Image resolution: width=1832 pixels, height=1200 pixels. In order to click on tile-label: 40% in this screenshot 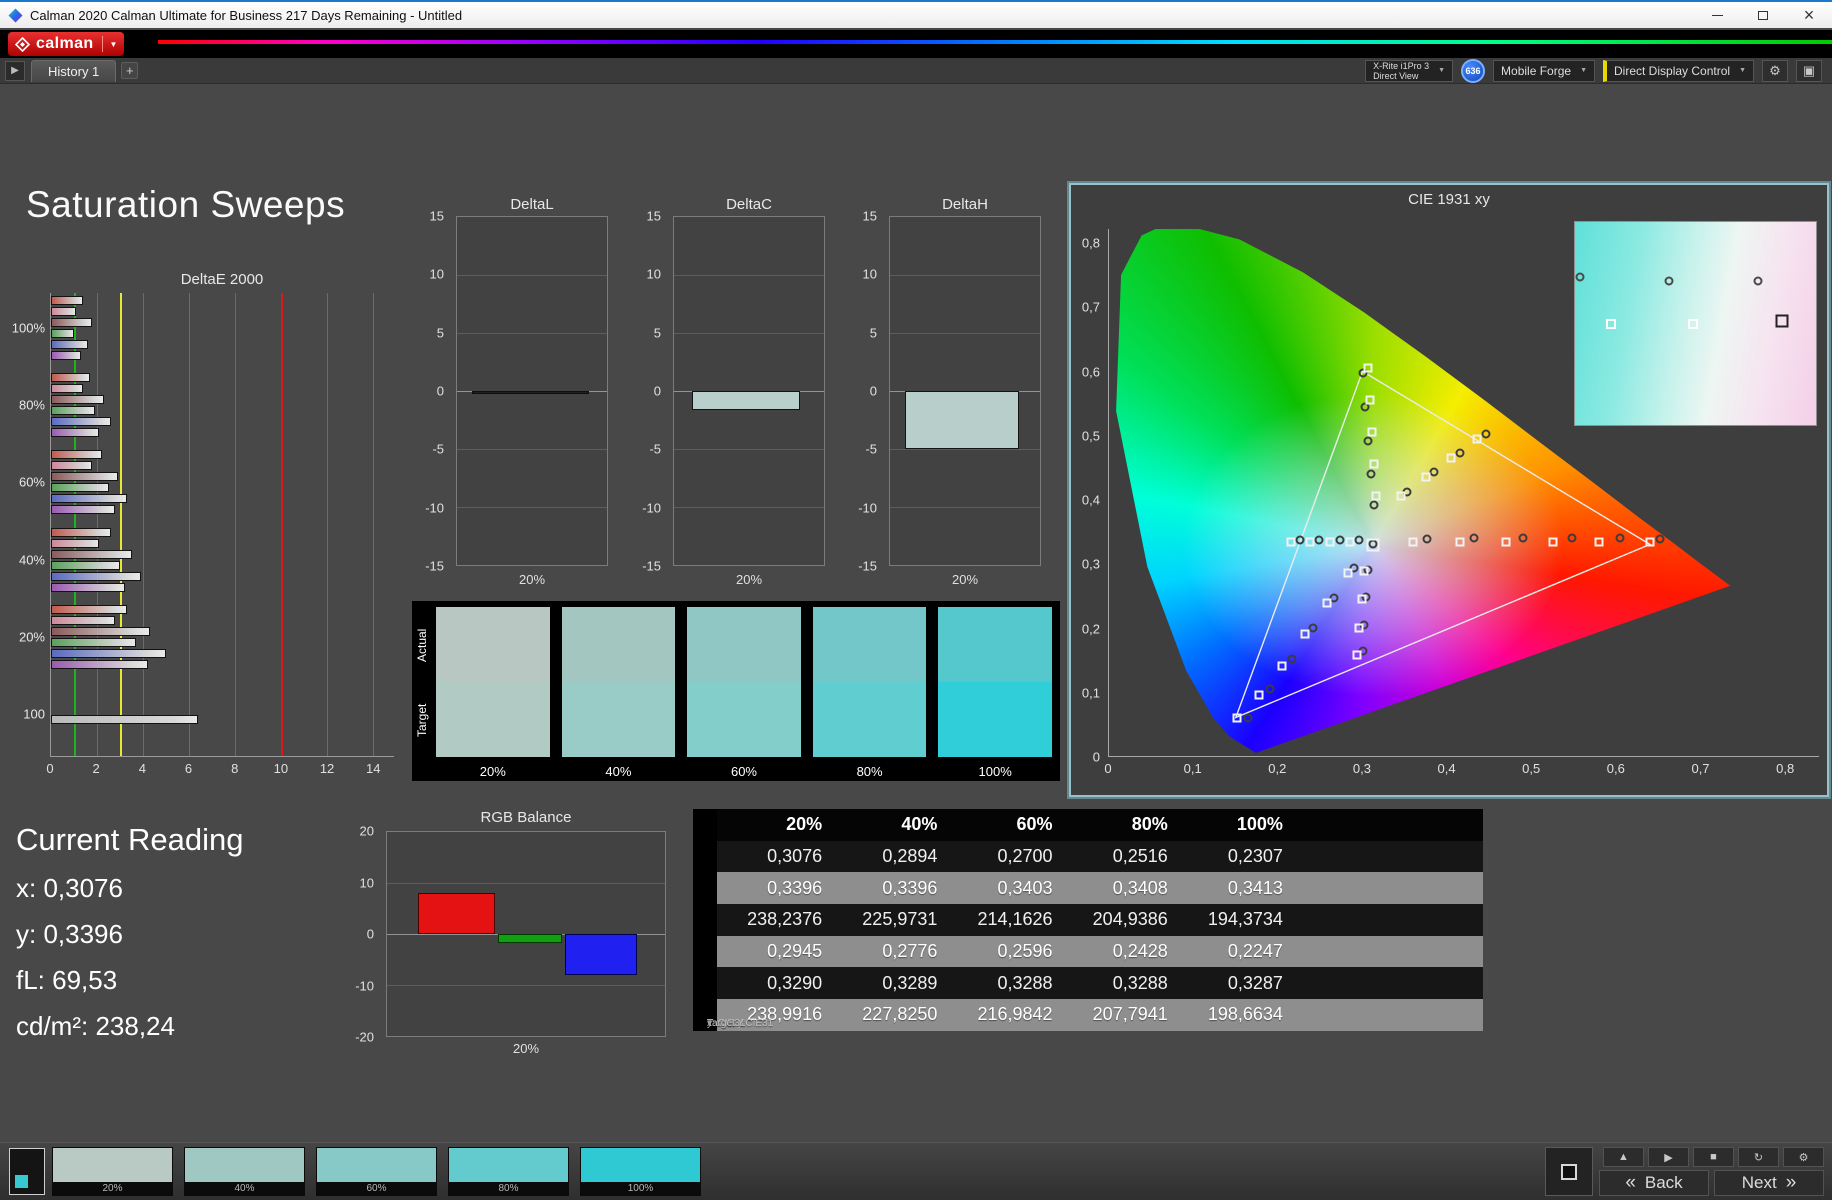, I will do `click(244, 1188)`.